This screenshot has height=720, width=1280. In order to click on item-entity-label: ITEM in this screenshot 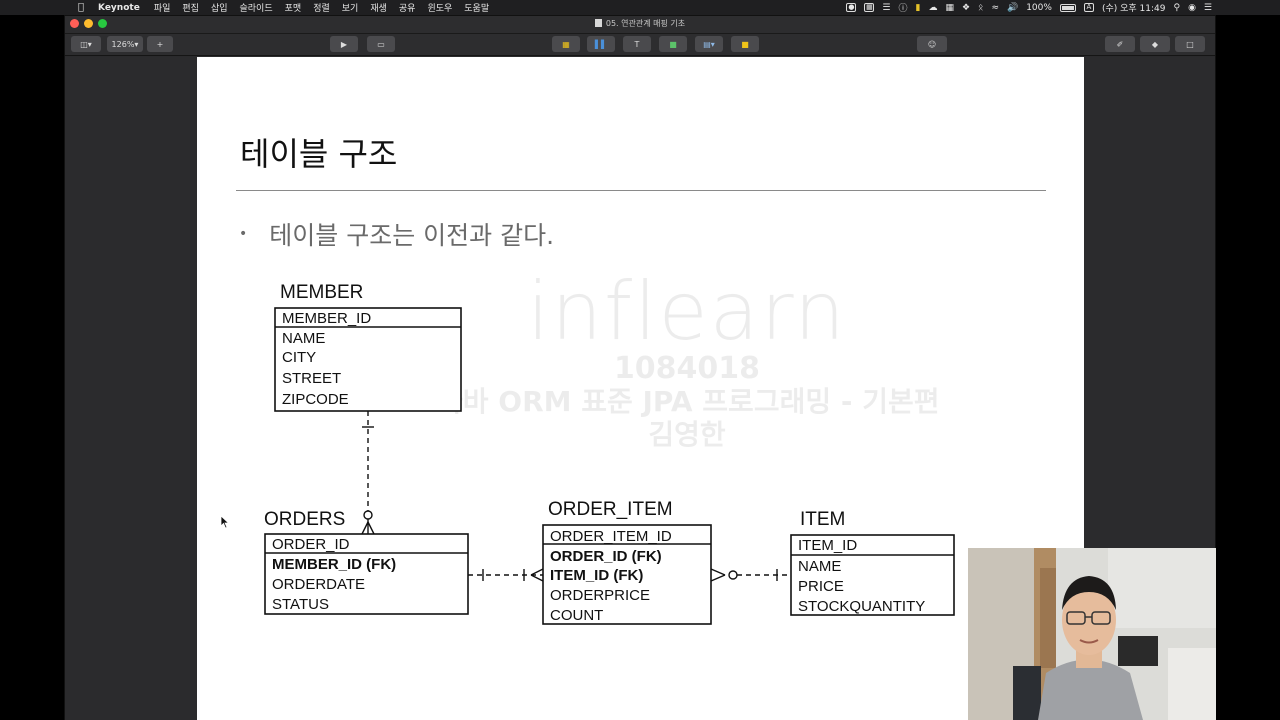, I will do `click(822, 519)`.